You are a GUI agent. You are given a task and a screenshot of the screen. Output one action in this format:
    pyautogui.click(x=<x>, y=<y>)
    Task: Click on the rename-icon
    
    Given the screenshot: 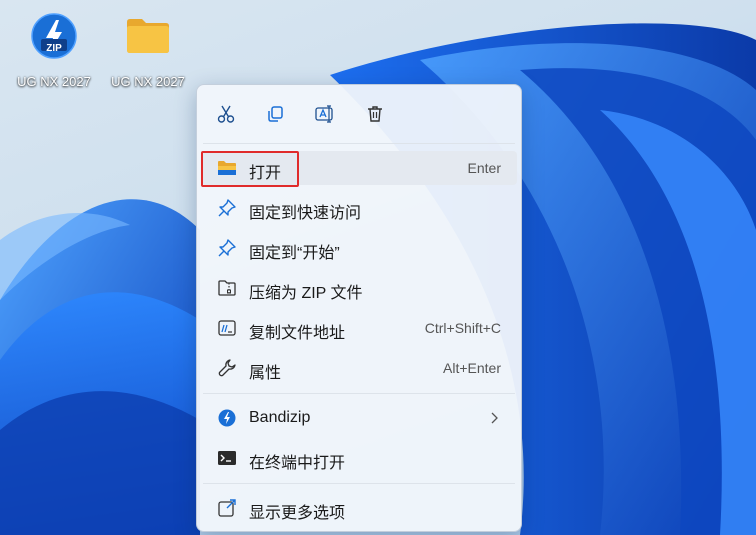 What is the action you would take?
    pyautogui.click(x=324, y=114)
    